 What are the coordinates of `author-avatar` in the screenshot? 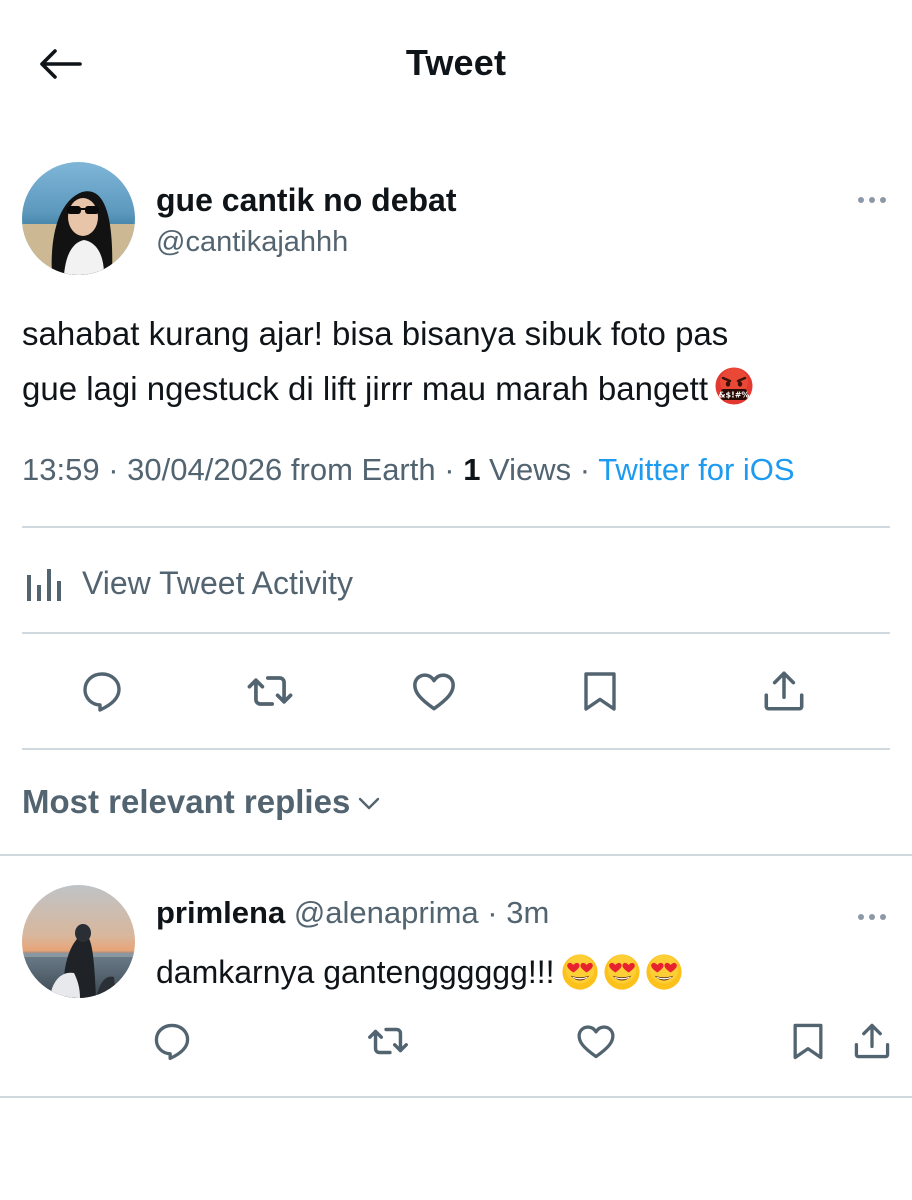 It's located at (78, 218).